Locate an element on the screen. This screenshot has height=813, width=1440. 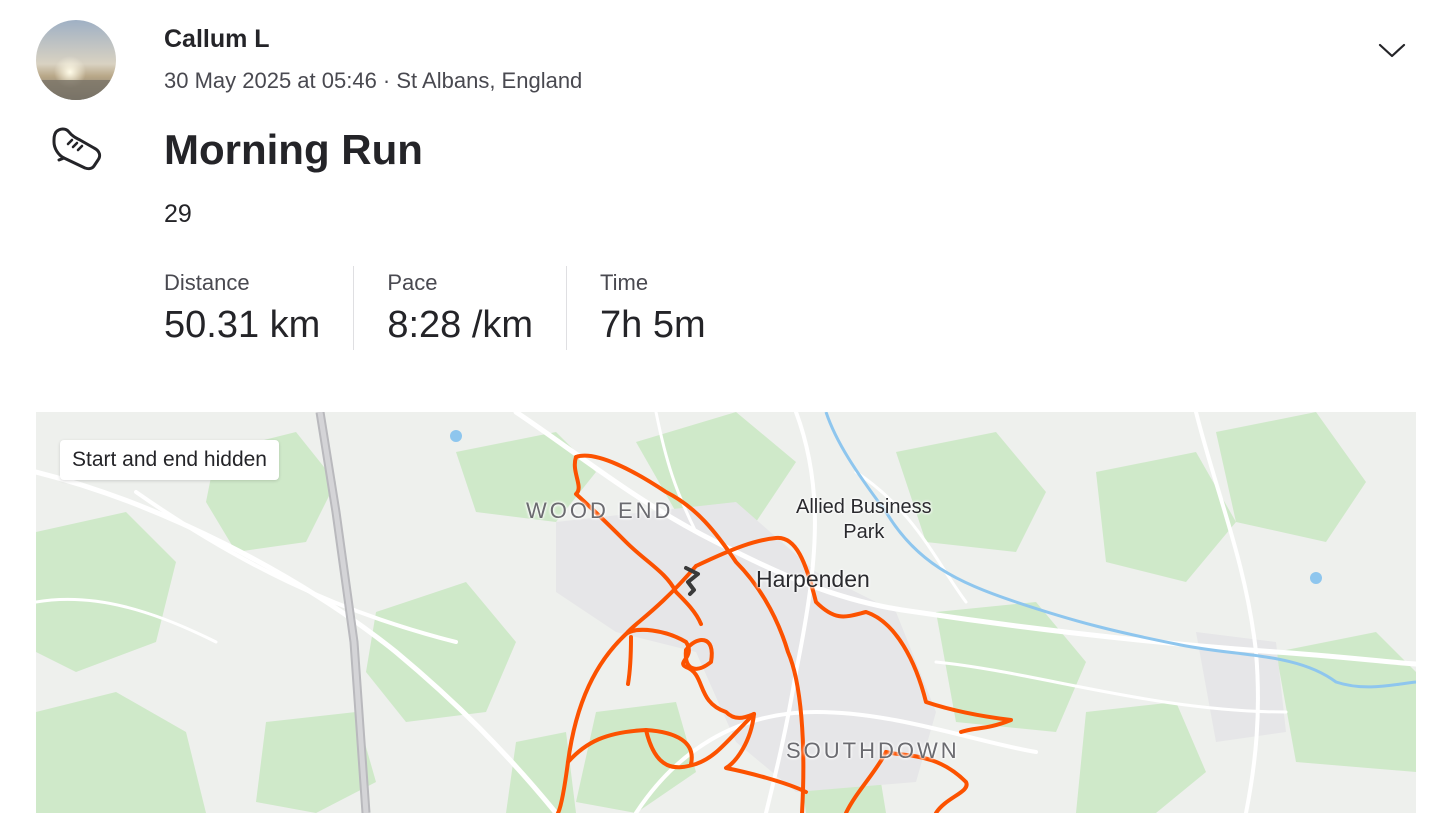
map-label-southdown: SOUTHDOWN is located at coordinates (873, 750).